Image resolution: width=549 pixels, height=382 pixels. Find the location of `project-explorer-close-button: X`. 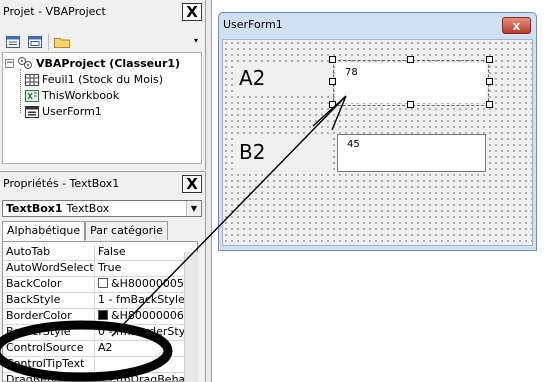

project-explorer-close-button: X is located at coordinates (192, 12).